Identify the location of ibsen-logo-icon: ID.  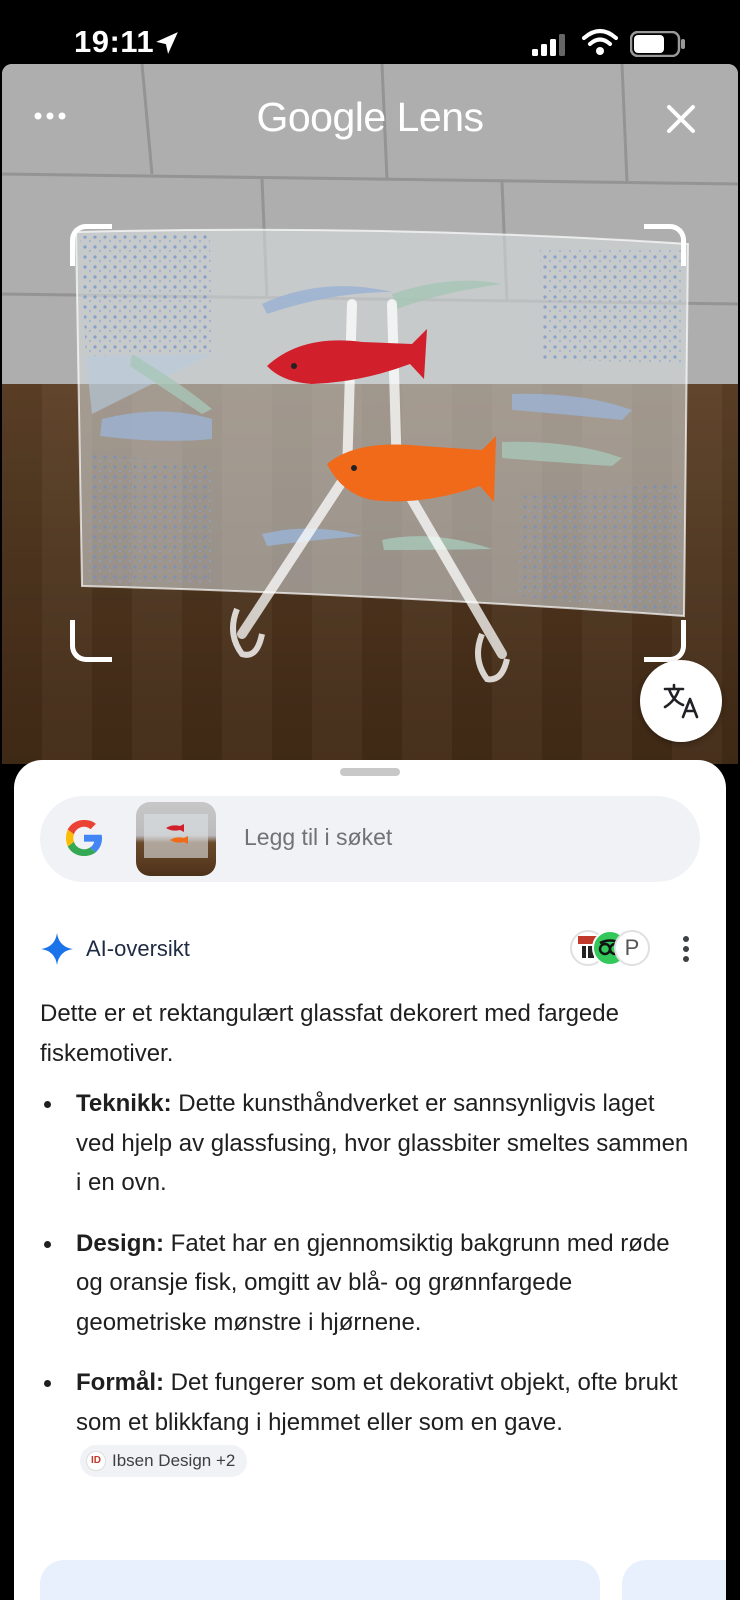
(96, 1460).